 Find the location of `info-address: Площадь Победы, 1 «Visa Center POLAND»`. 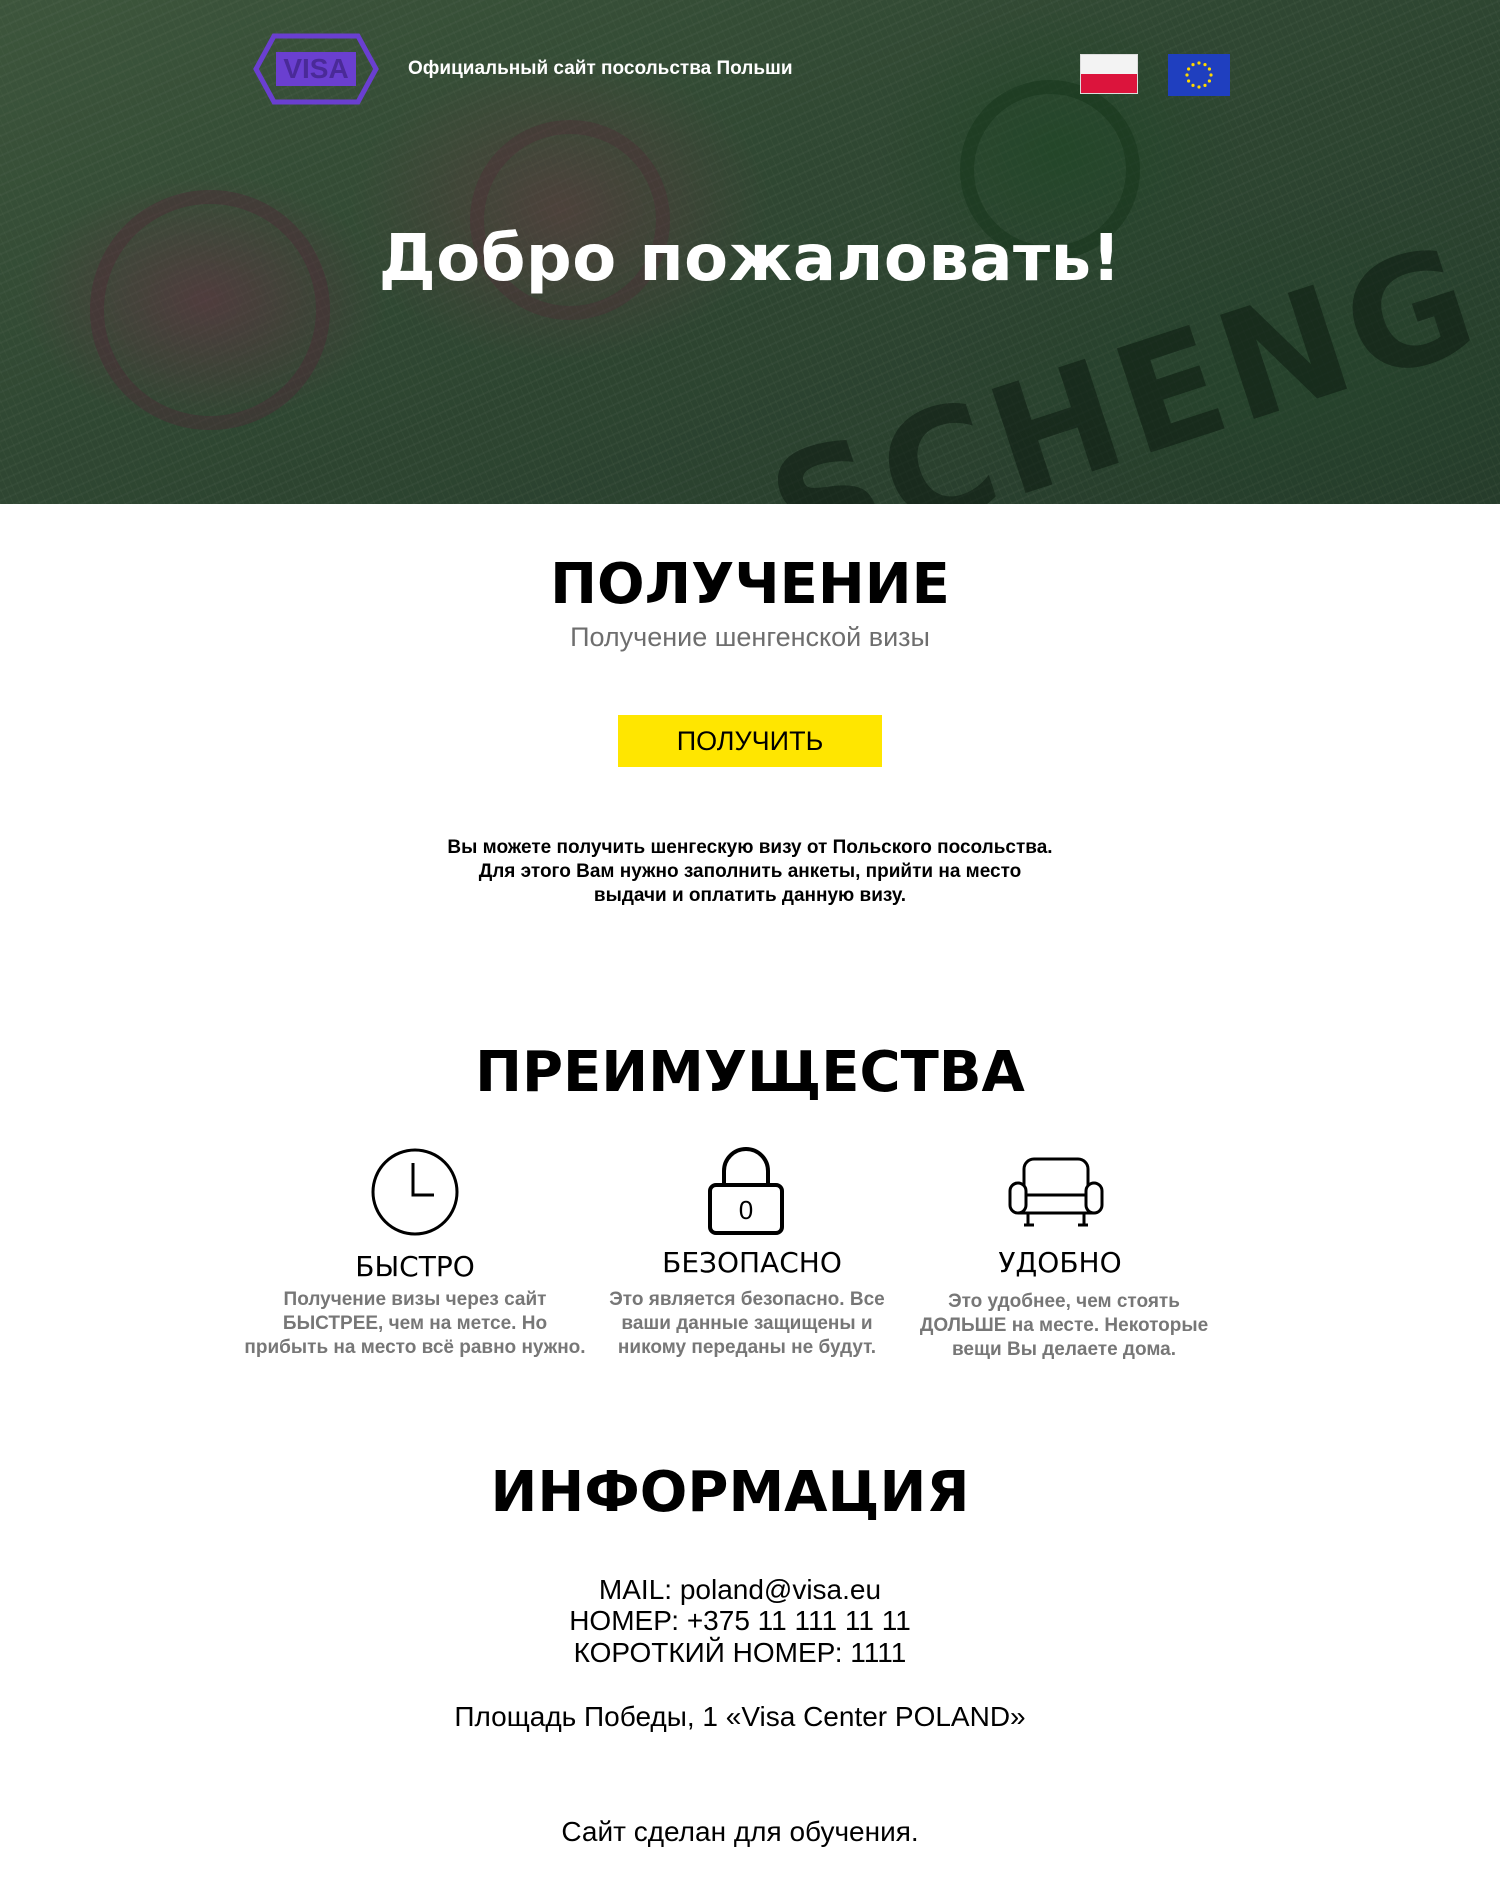

info-address: Площадь Победы, 1 «Visa Center POLAND» is located at coordinates (740, 1716).